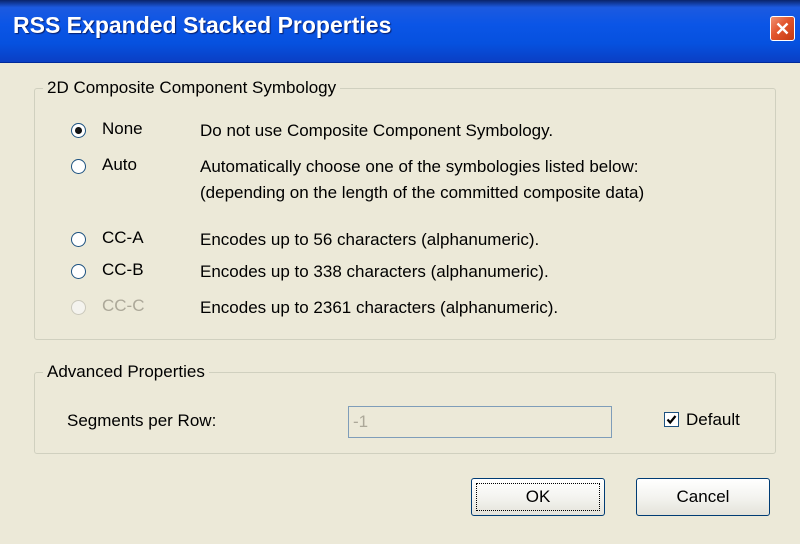  What do you see at coordinates (142, 420) in the screenshot?
I see `segments-per-row-label: Segments per Row:` at bounding box center [142, 420].